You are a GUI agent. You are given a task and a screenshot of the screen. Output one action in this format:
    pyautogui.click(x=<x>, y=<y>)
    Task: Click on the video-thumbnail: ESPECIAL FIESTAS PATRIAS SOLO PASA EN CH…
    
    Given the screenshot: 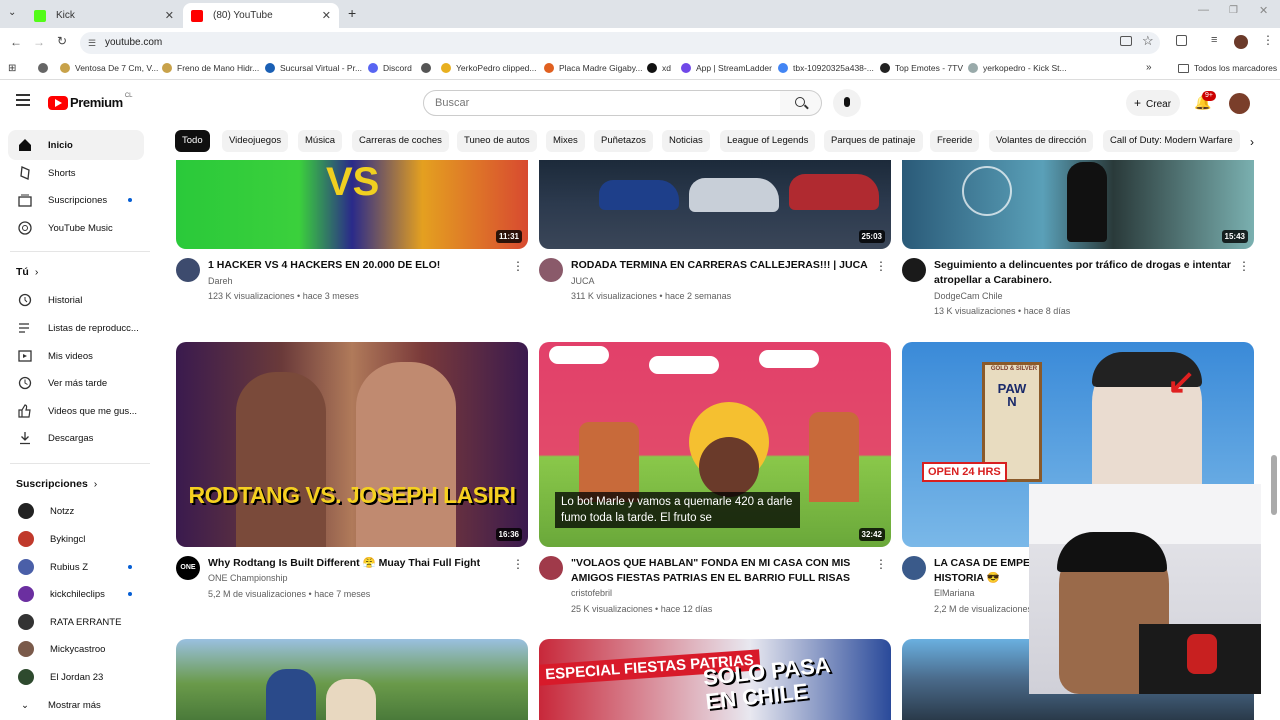 What is the action you would take?
    pyautogui.click(x=715, y=679)
    